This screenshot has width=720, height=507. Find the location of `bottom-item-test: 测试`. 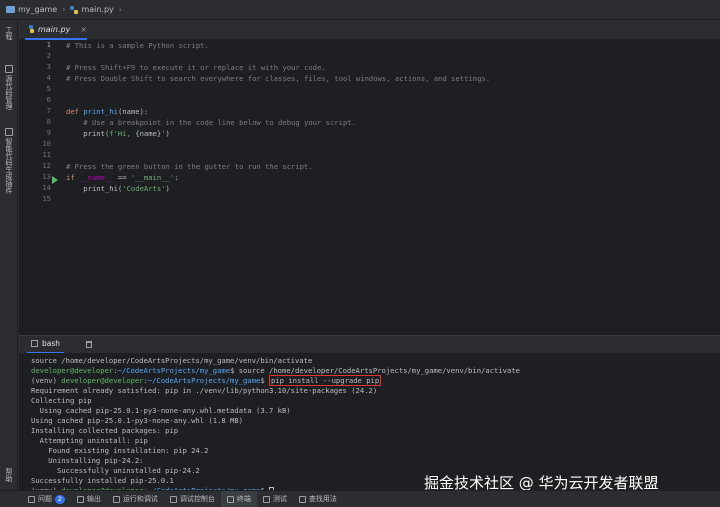

bottom-item-test: 测试 is located at coordinates (275, 499).